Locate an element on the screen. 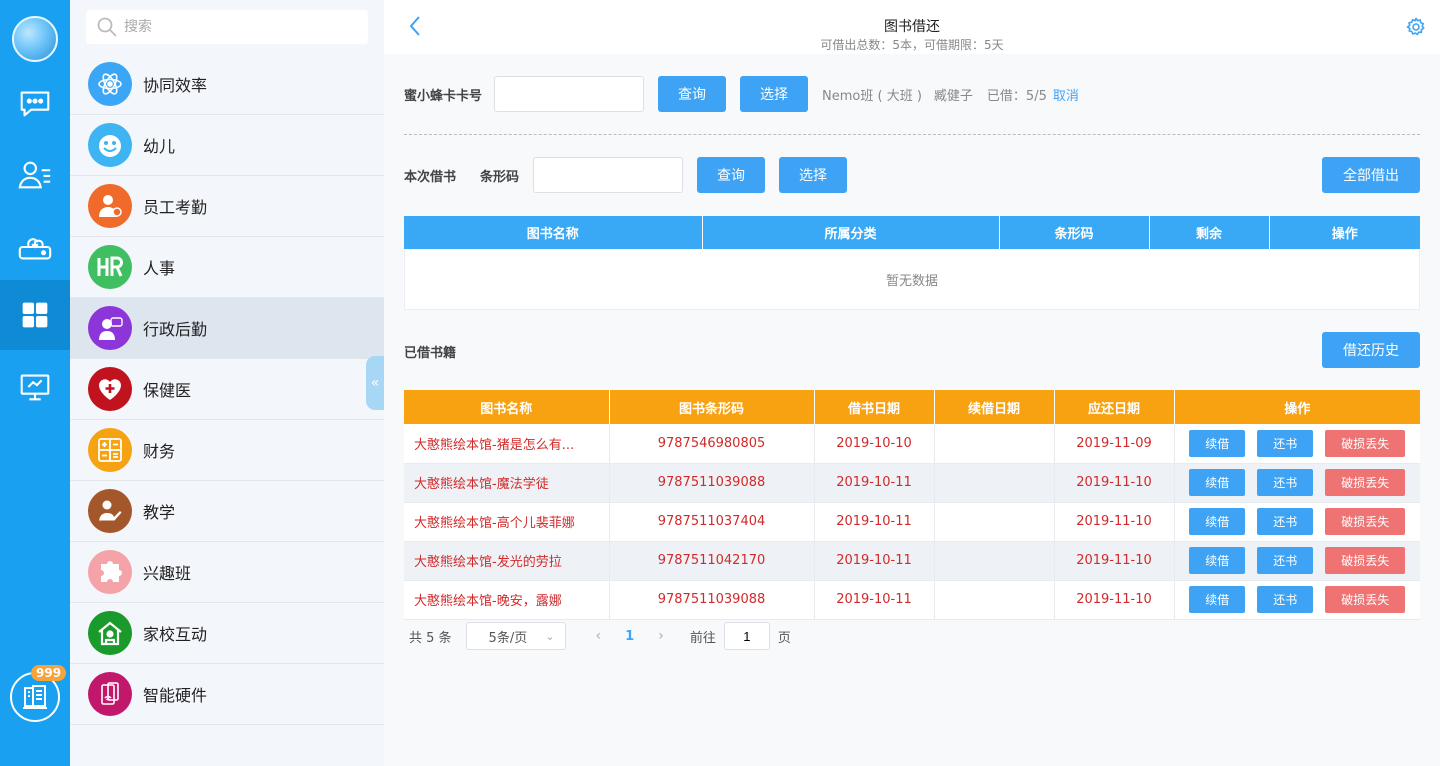 The height and width of the screenshot is (766, 1440). column-header: 借书日期 is located at coordinates (874, 407).